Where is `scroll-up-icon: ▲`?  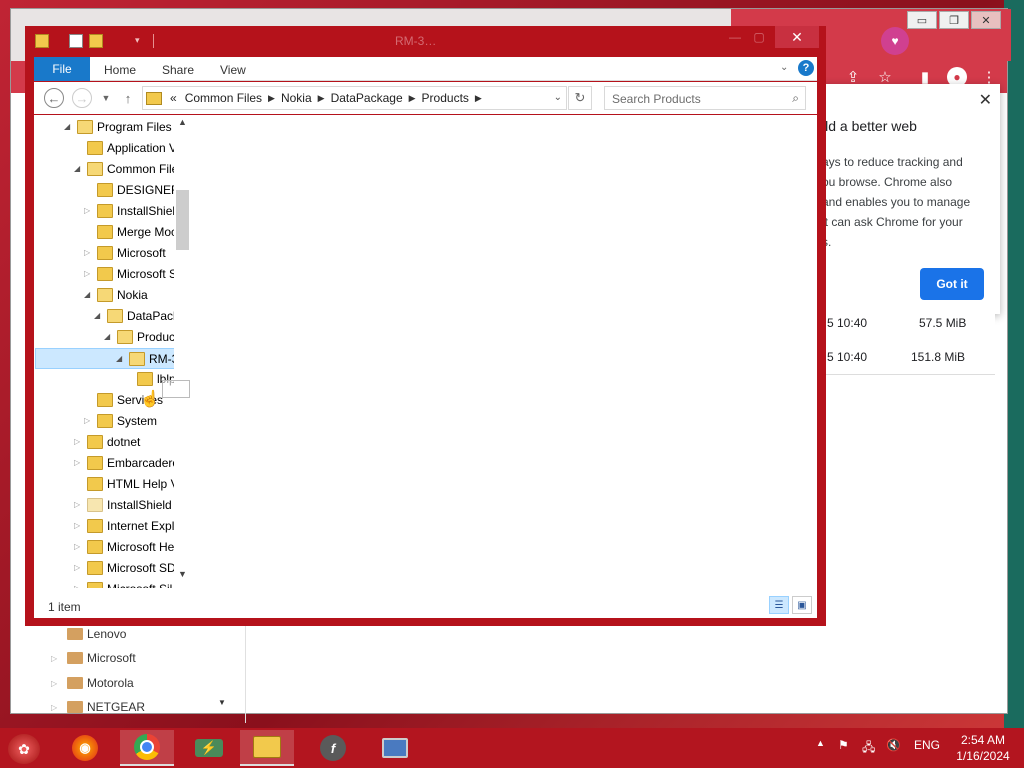
scroll-up-icon: ▲ is located at coordinates (182, 122).